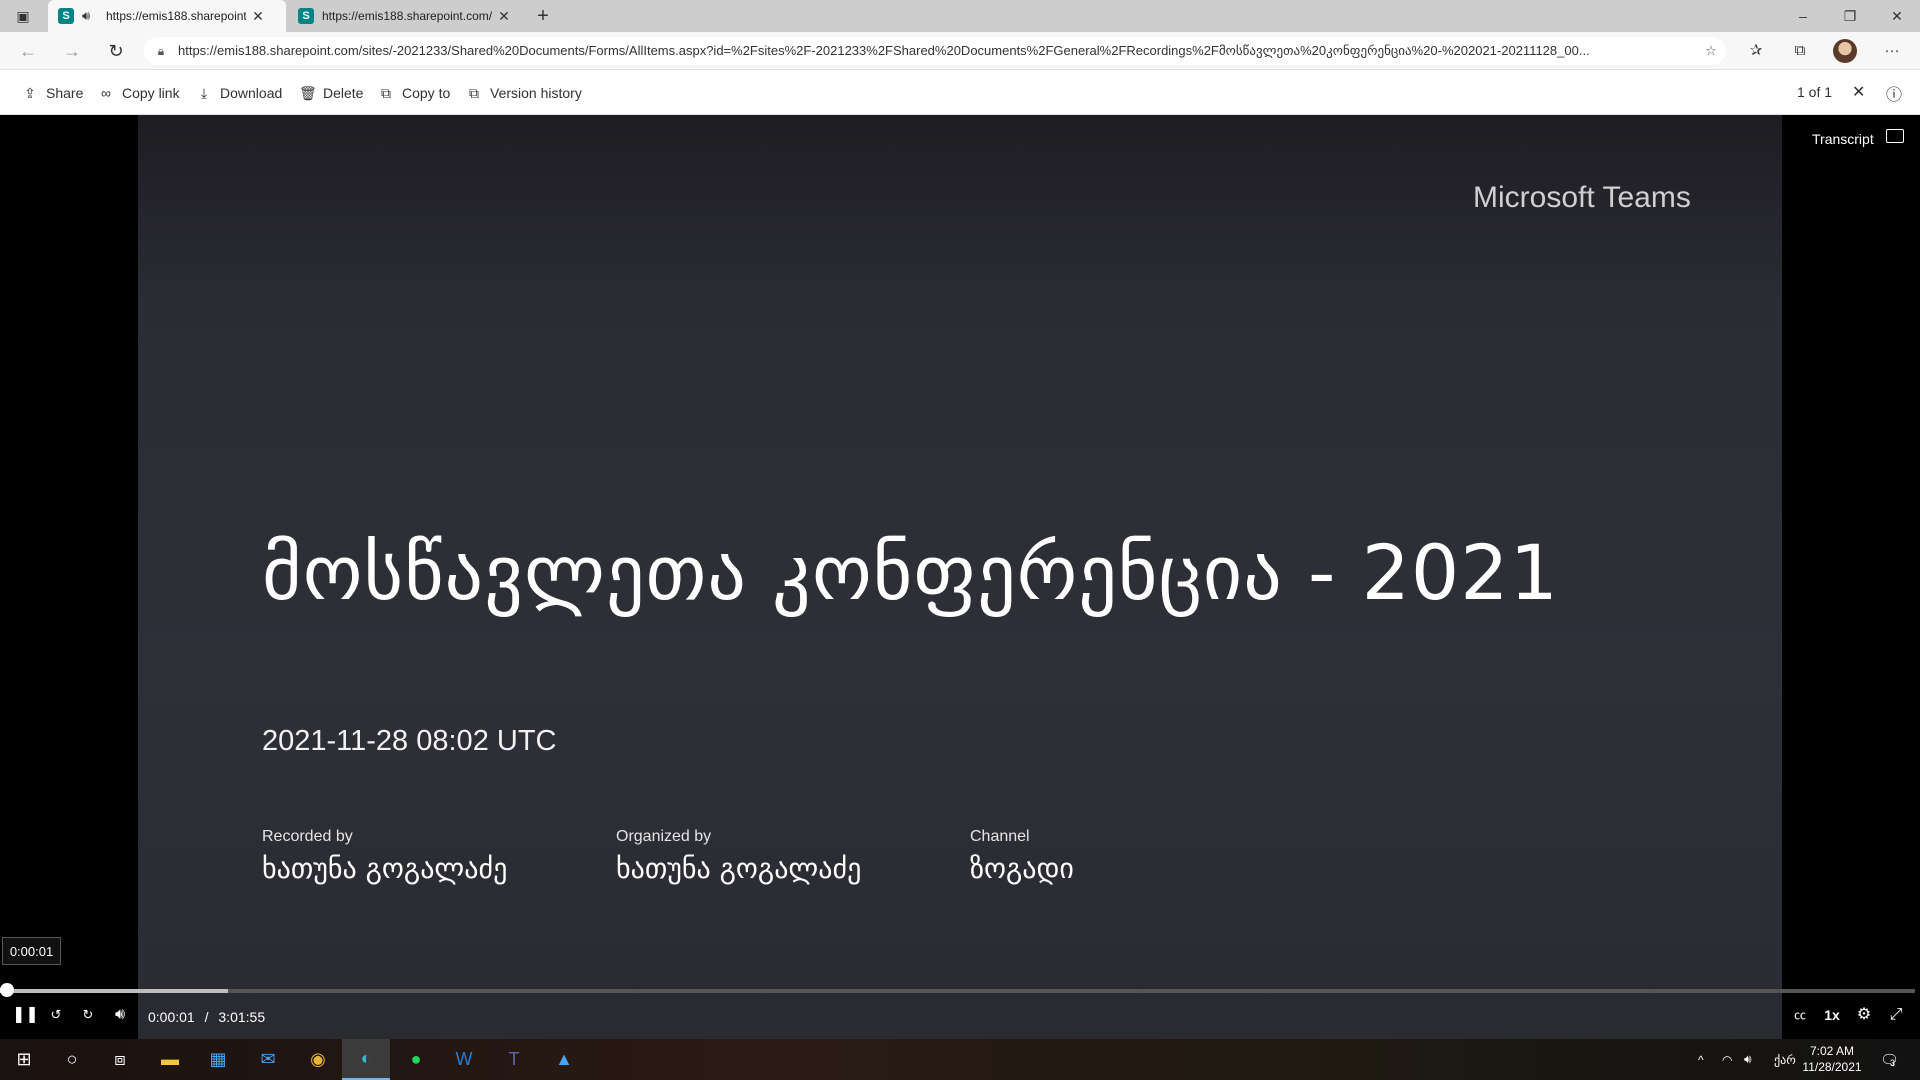 The height and width of the screenshot is (1080, 1920). What do you see at coordinates (72, 1059) in the screenshot?
I see `search-icon: ○` at bounding box center [72, 1059].